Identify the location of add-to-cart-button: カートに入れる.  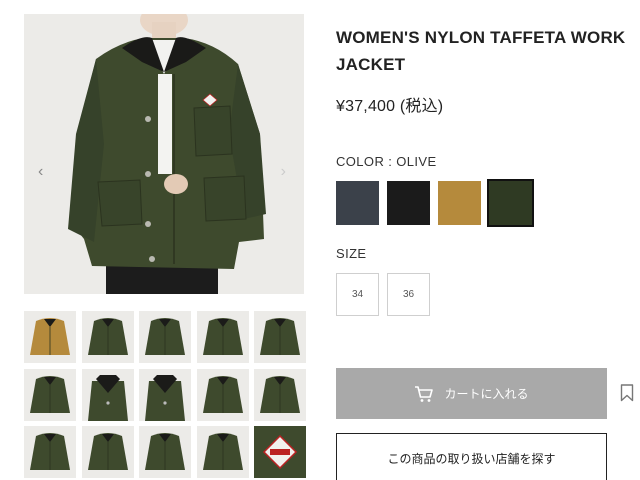
(471, 393).